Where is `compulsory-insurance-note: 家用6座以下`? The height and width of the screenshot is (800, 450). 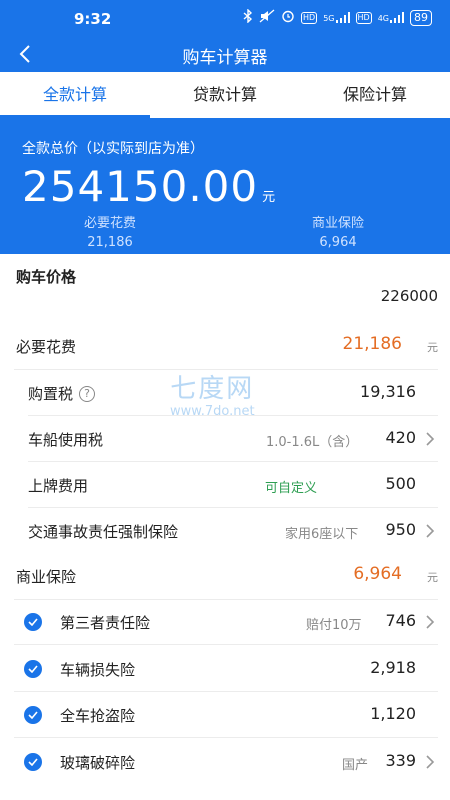 compulsory-insurance-note: 家用6座以下 is located at coordinates (322, 534).